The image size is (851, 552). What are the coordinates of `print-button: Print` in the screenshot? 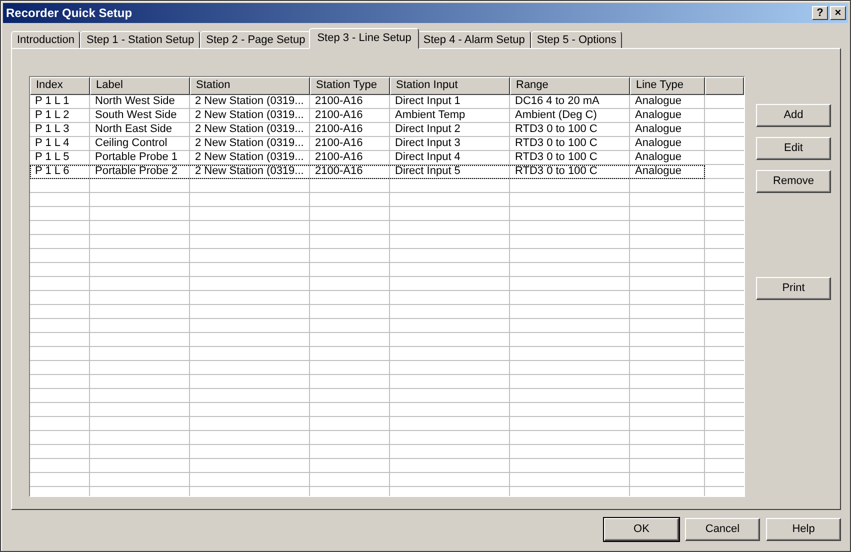 It's located at (793, 288).